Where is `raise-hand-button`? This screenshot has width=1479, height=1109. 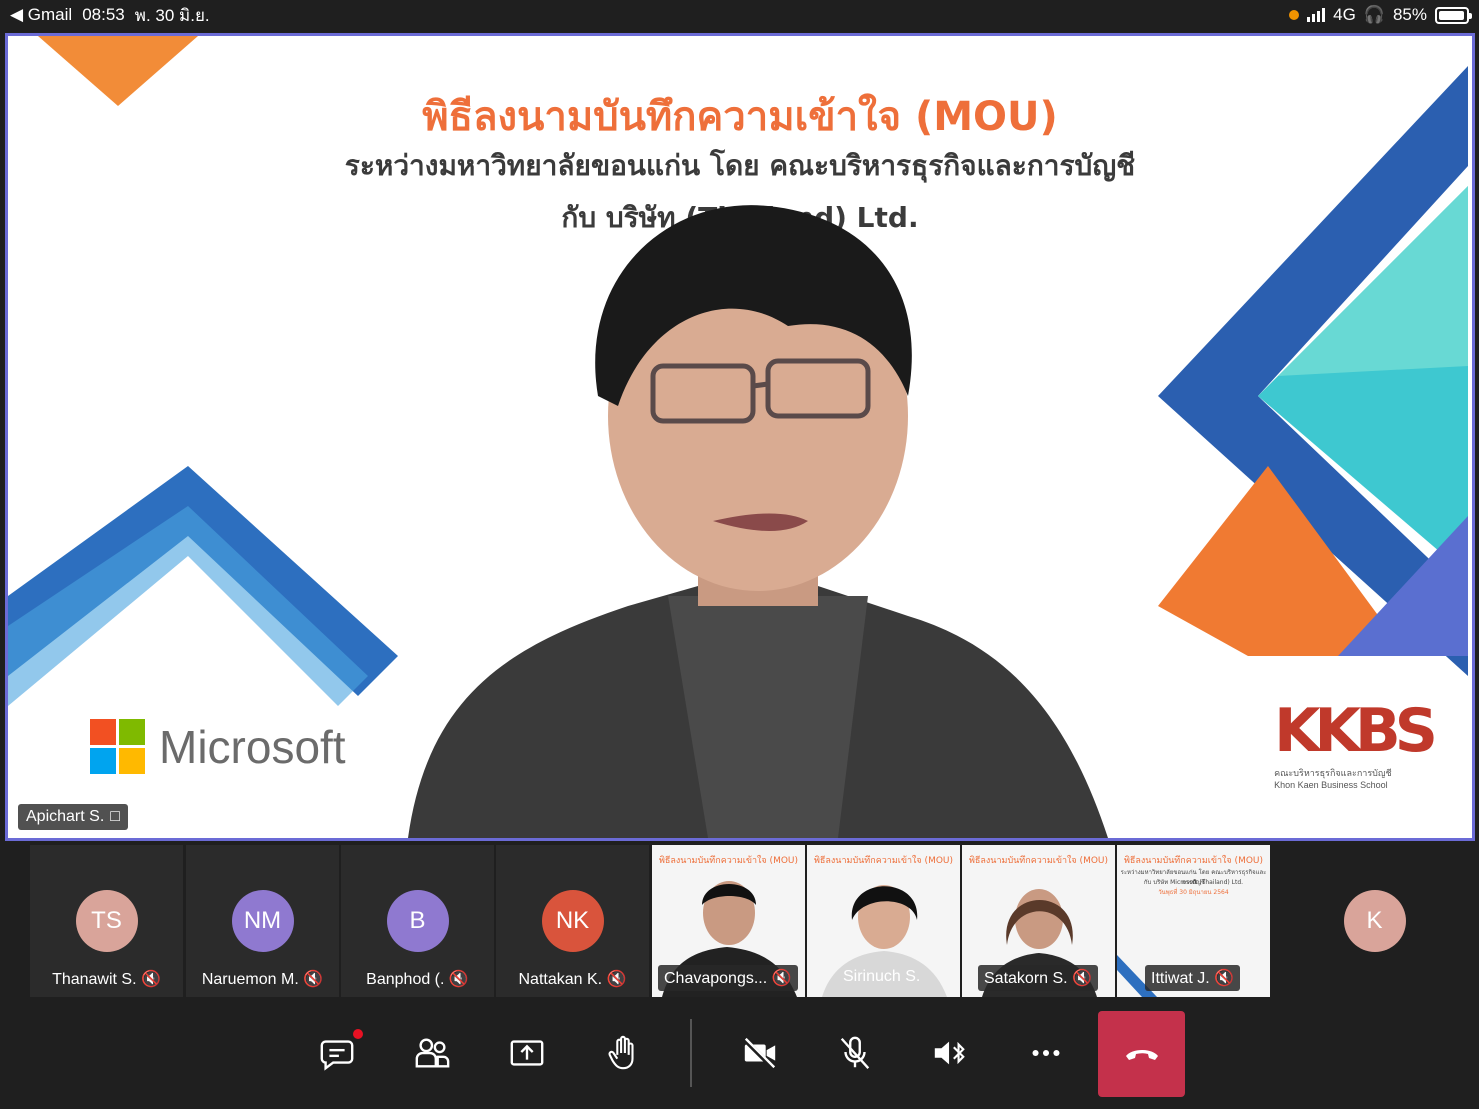 raise-hand-button is located at coordinates (623, 1053).